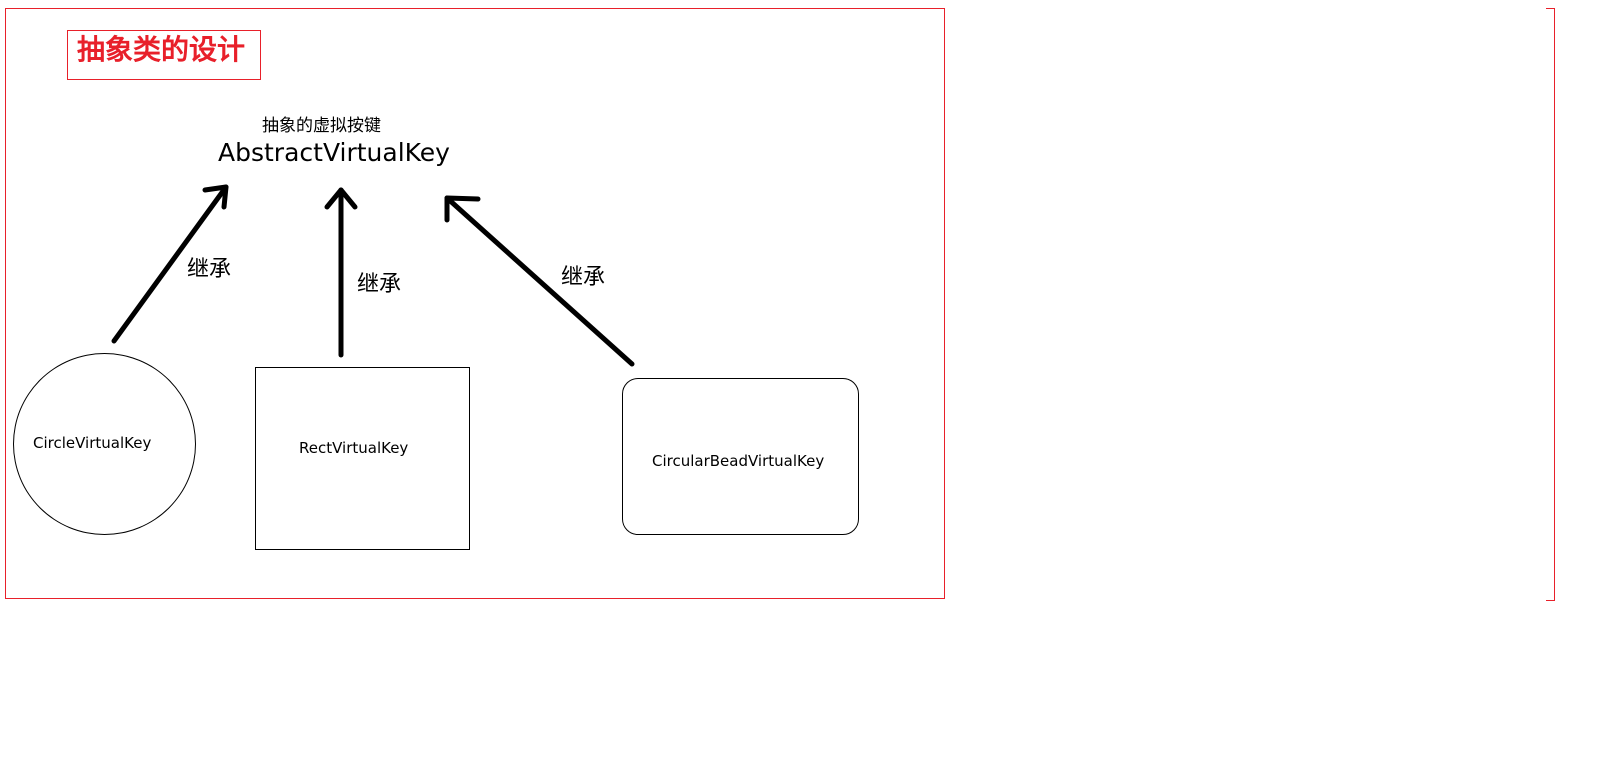 This screenshot has height=768, width=1616. I want to click on inherit-label-rect: 继承, so click(379, 284).